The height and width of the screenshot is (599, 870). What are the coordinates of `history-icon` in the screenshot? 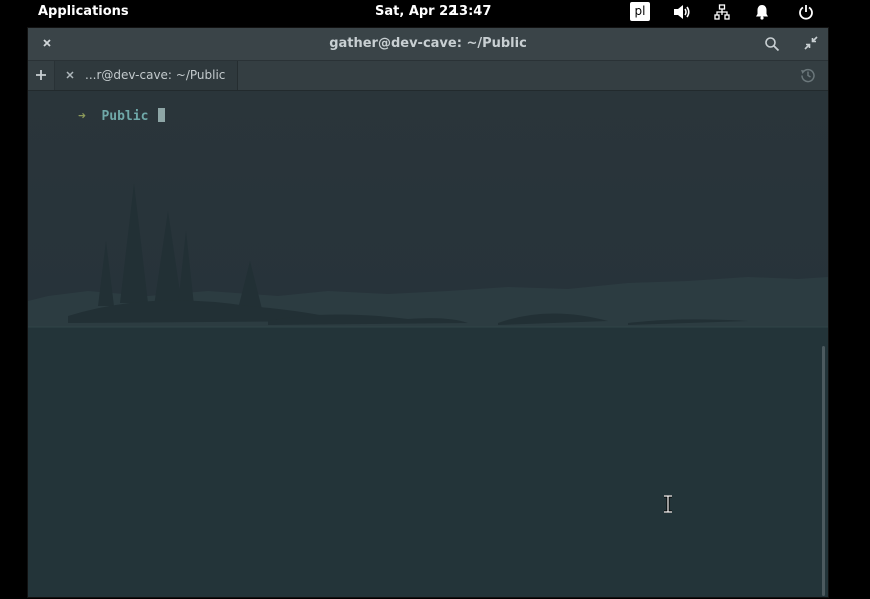 It's located at (808, 75).